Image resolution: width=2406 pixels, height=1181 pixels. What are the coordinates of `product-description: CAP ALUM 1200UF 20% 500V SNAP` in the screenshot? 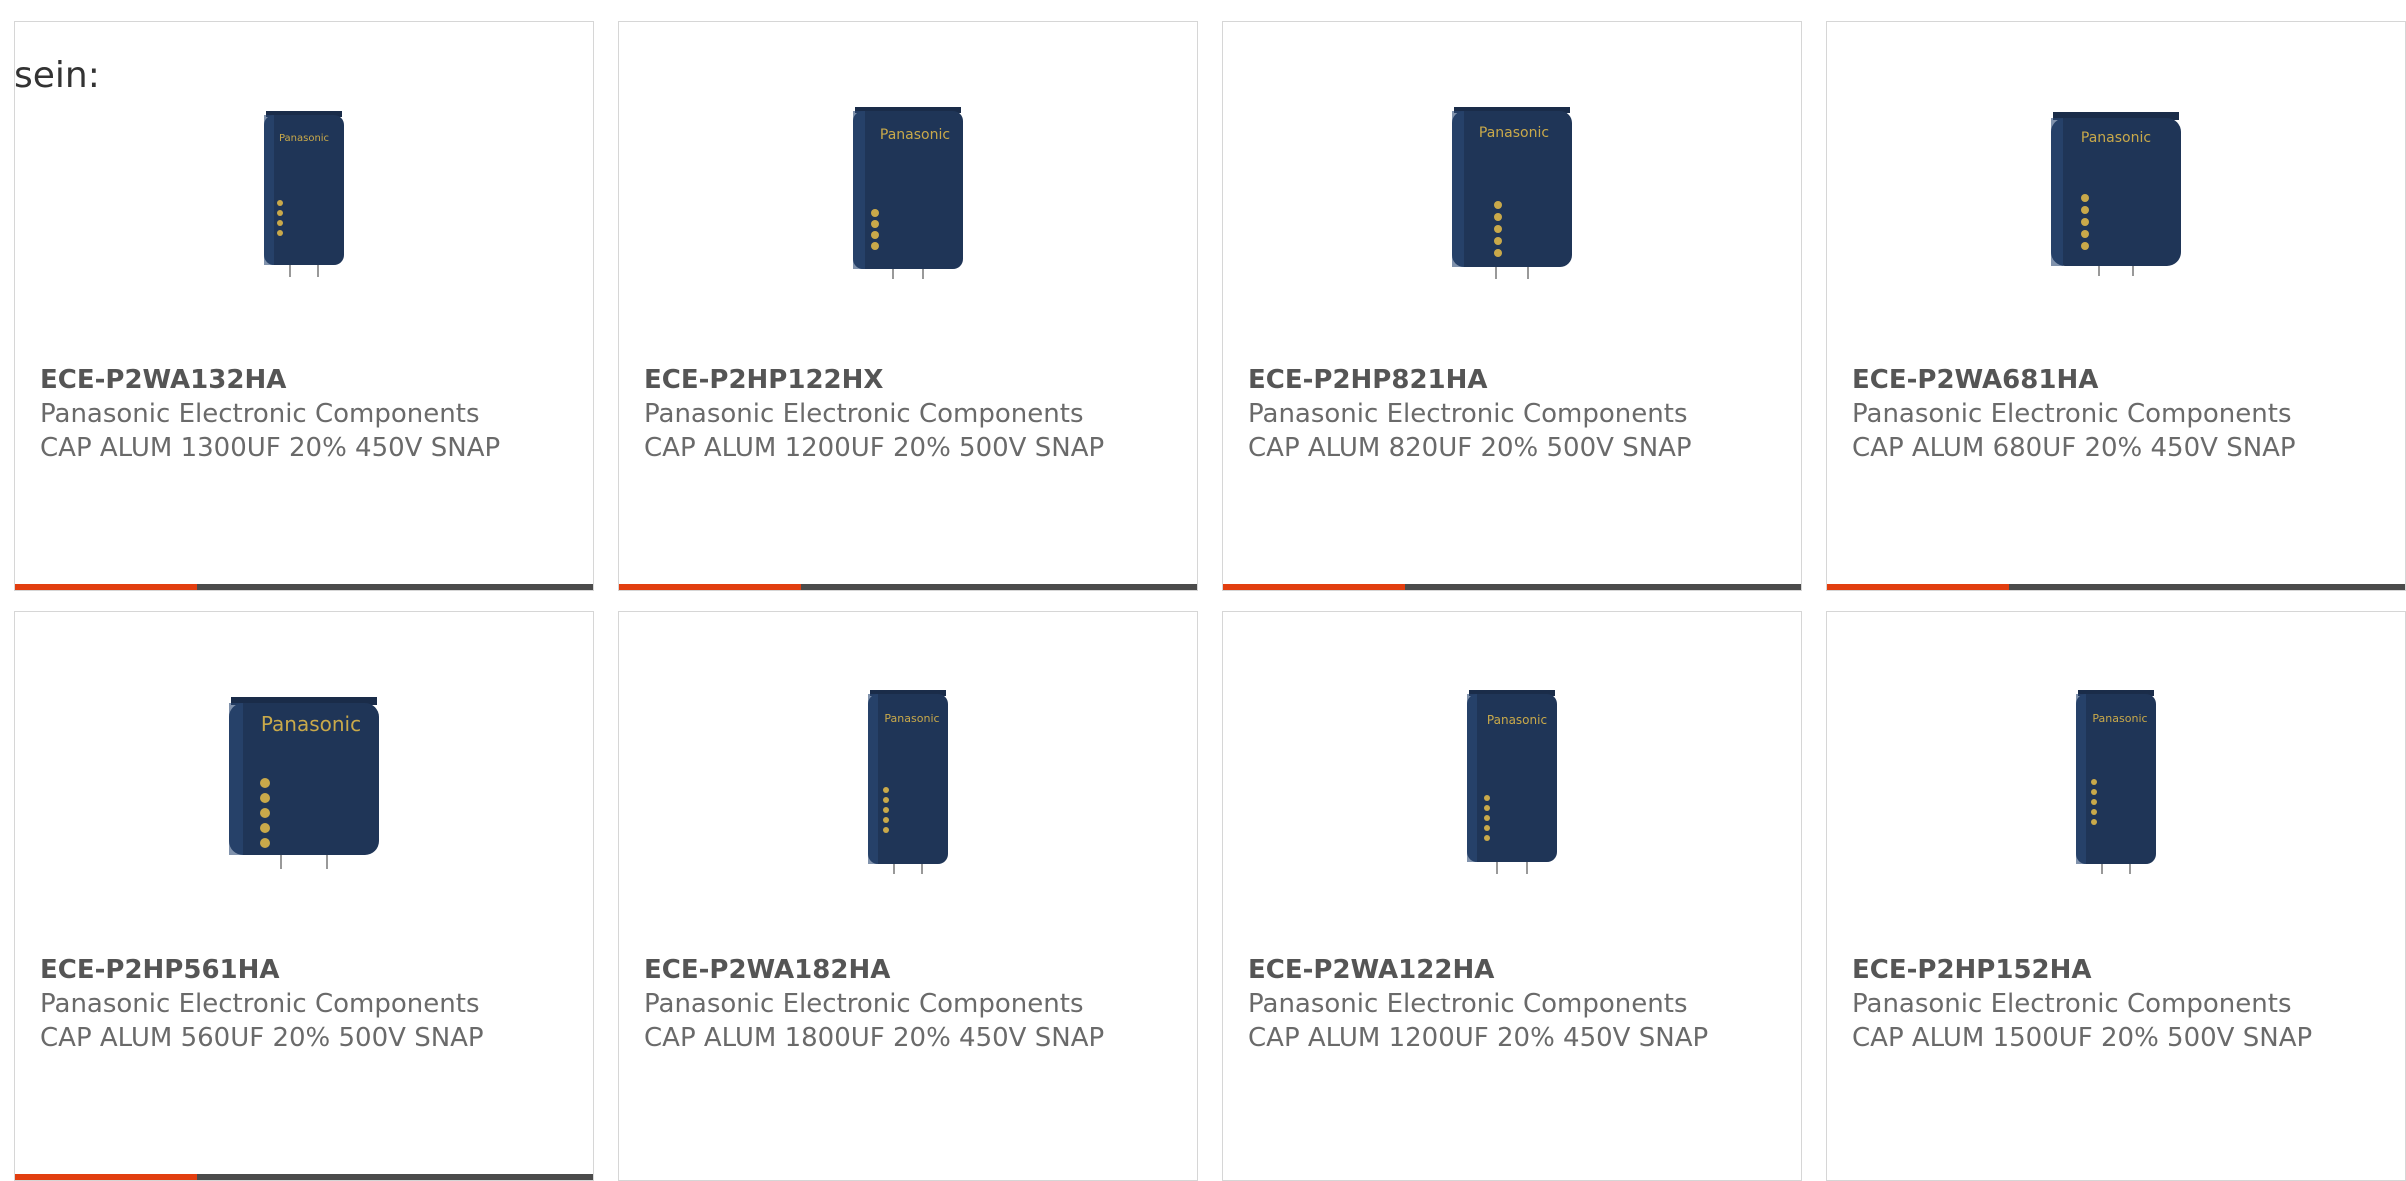 It's located at (874, 448).